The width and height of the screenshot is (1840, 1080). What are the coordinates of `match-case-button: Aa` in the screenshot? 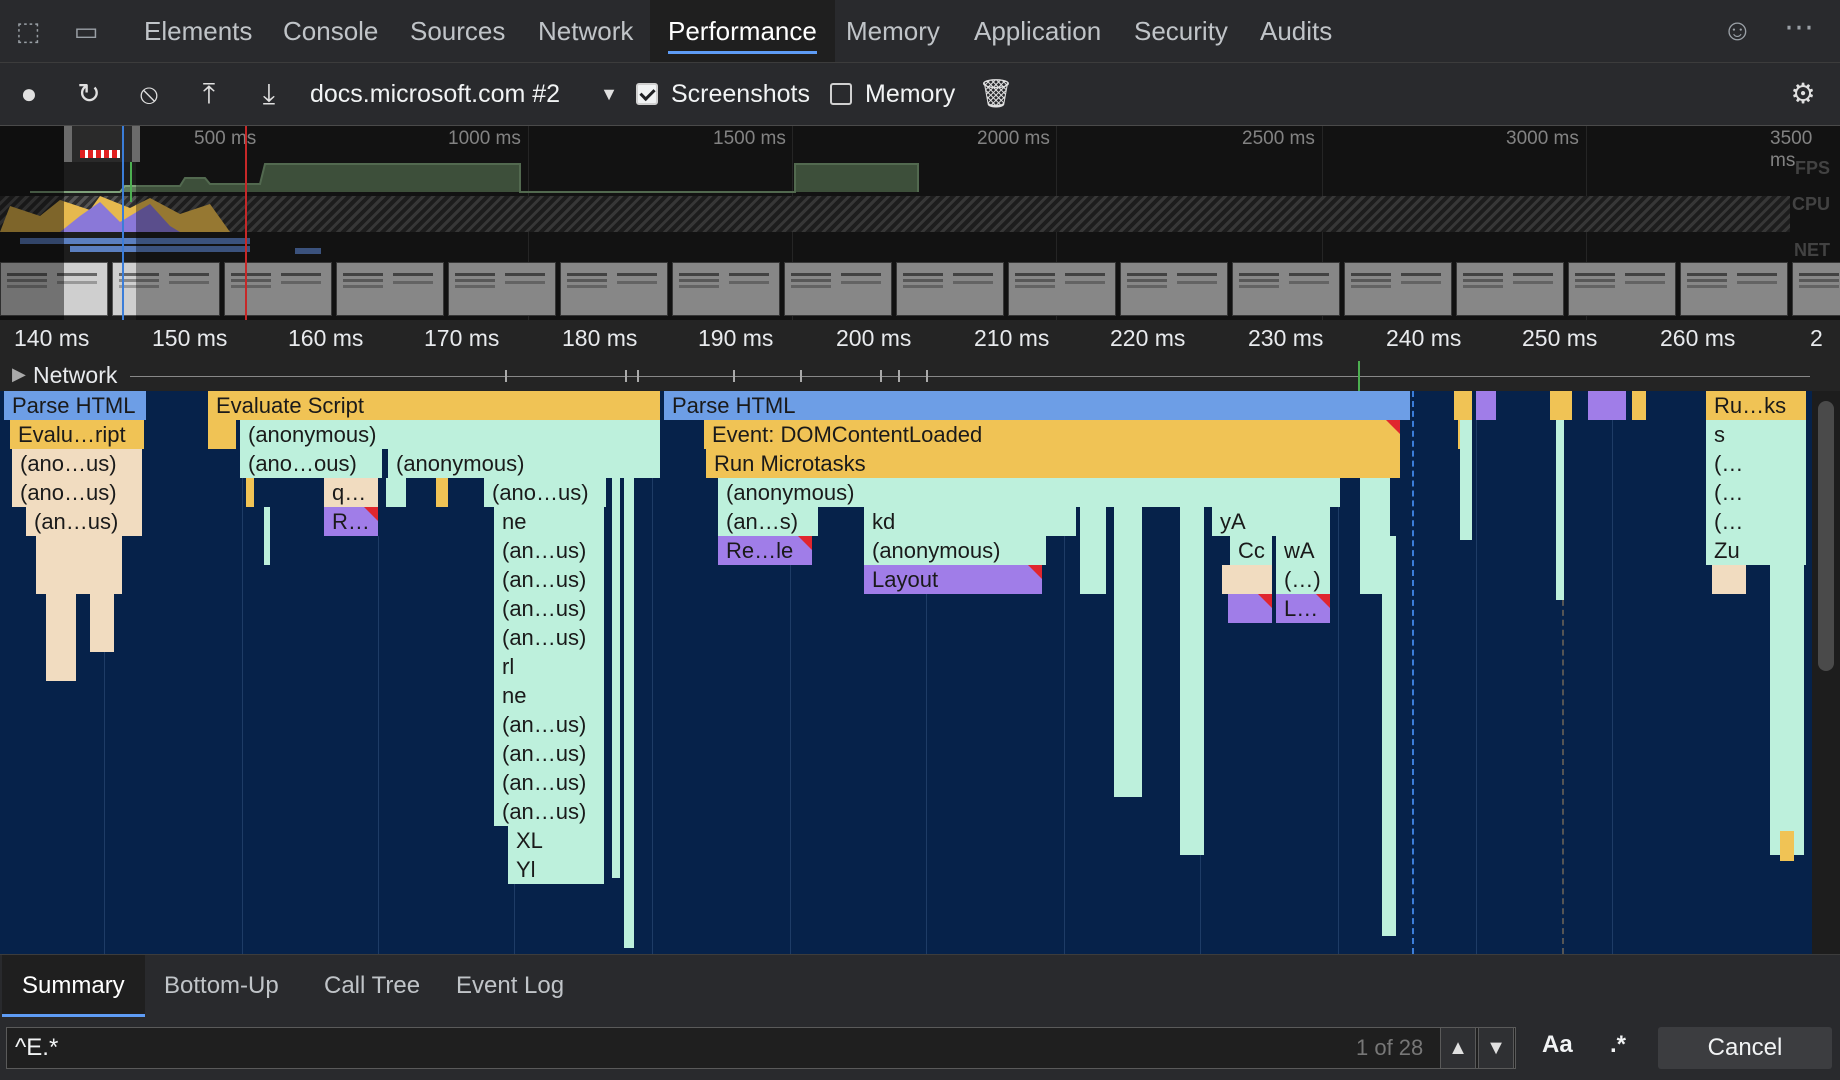 It's located at (1557, 1045).